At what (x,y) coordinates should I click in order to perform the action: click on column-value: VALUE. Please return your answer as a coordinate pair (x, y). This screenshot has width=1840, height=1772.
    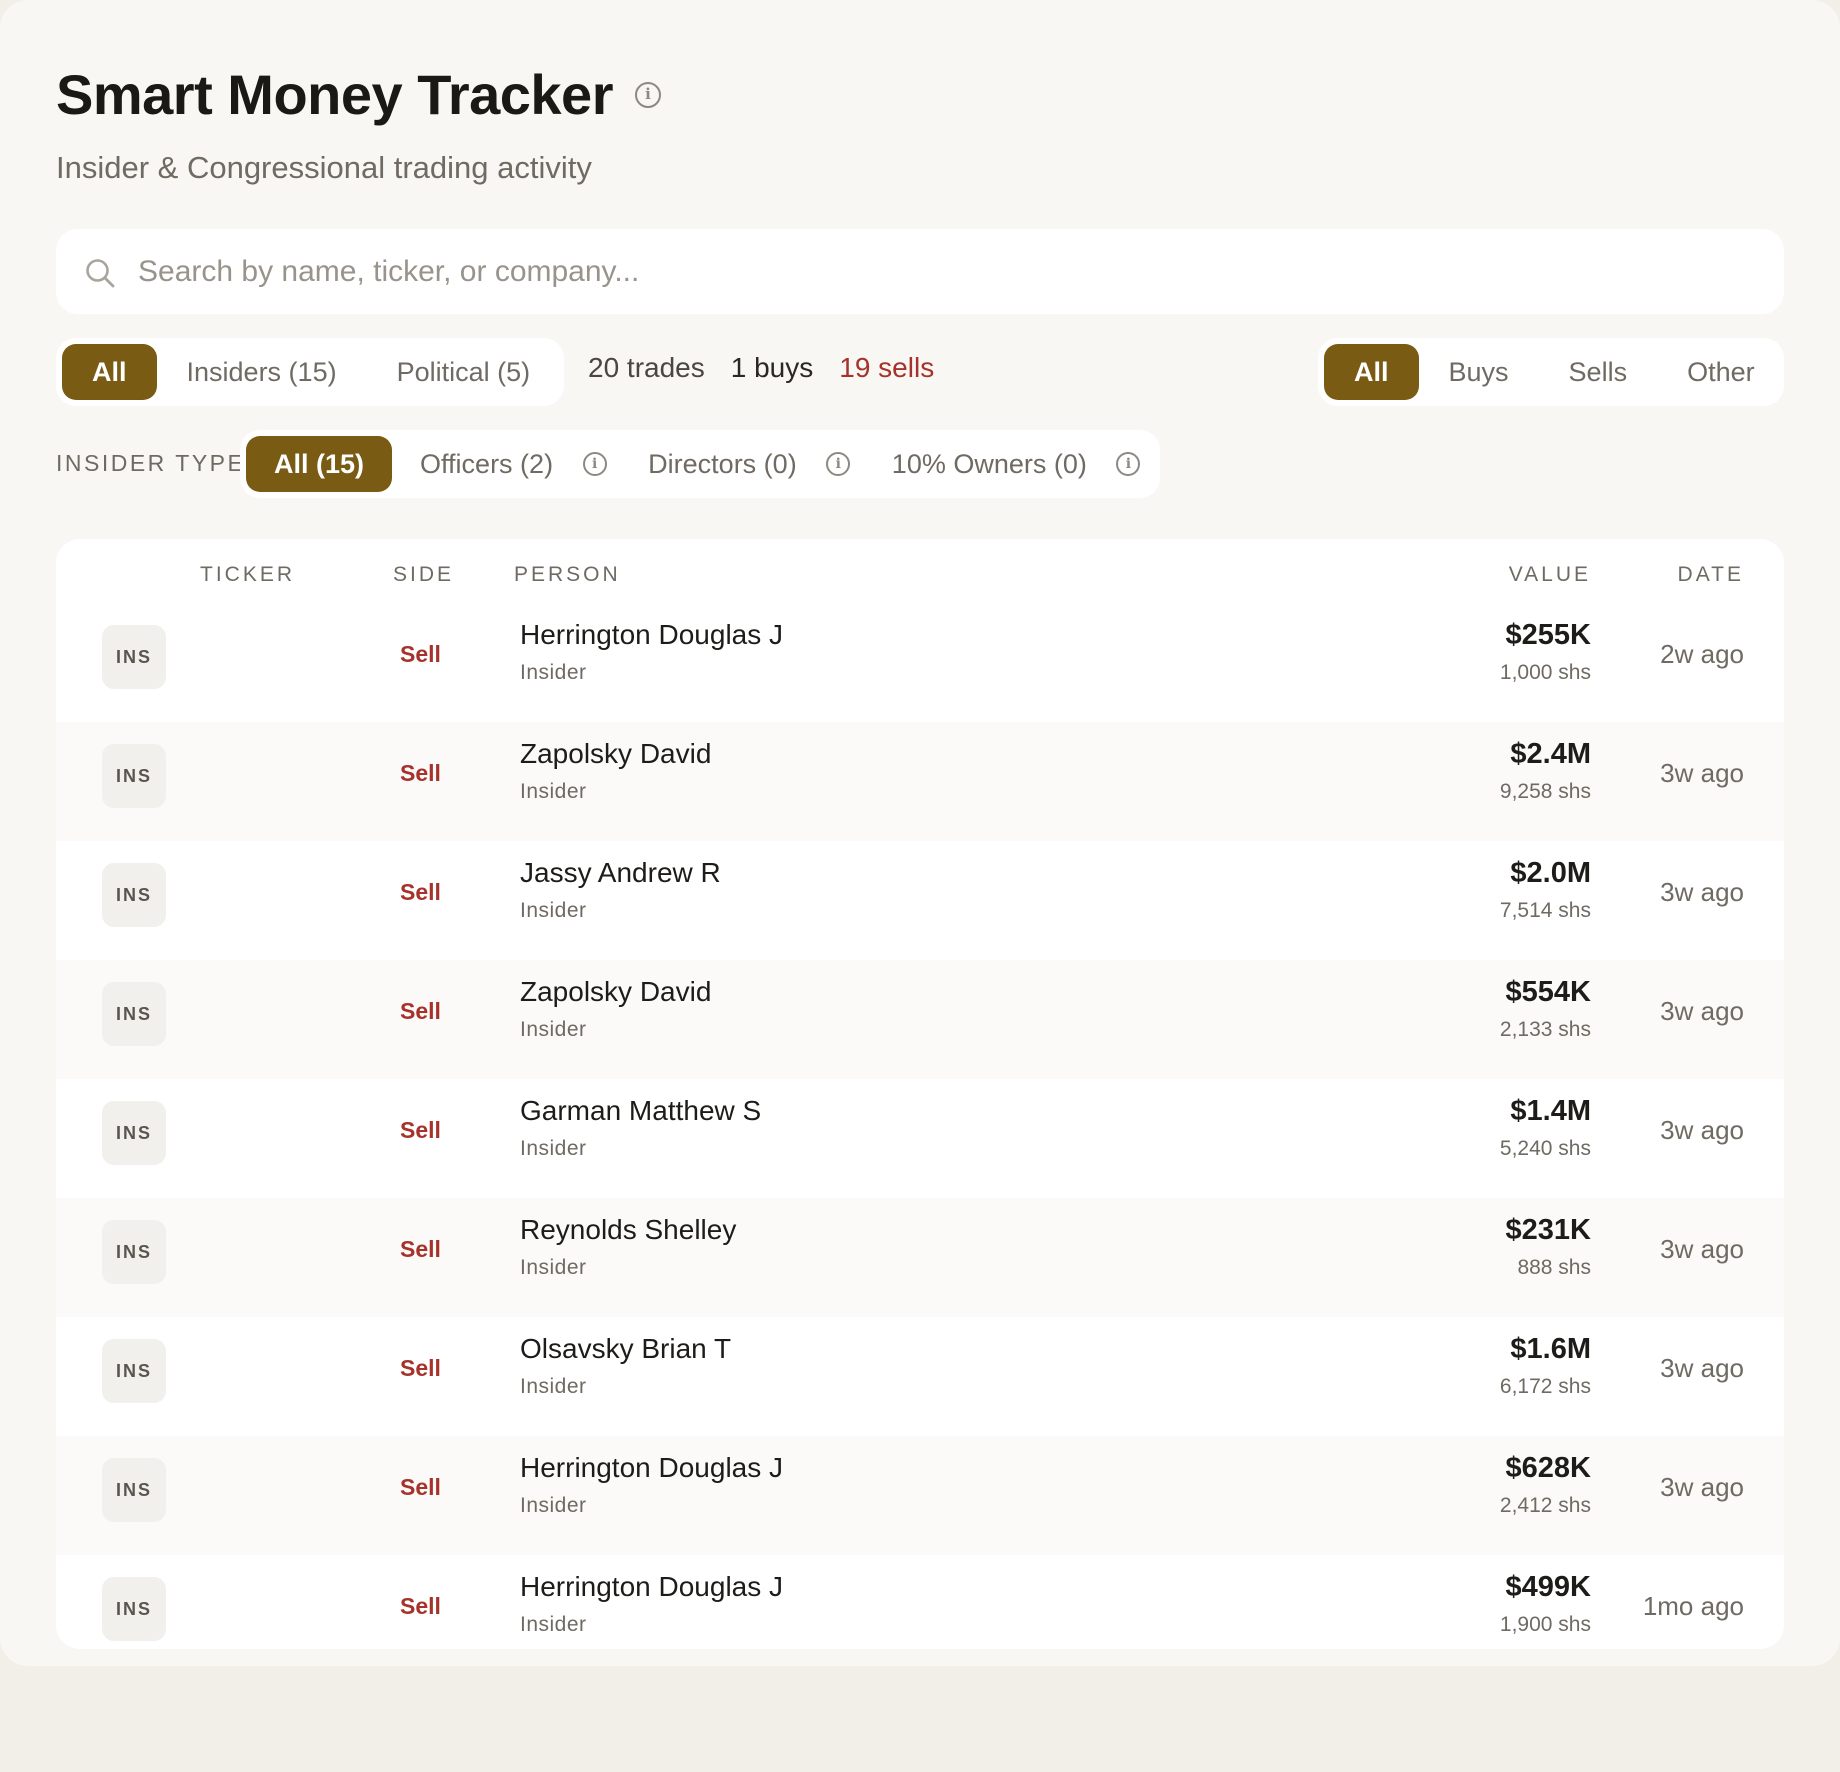
    Looking at the image, I should click on (1550, 575).